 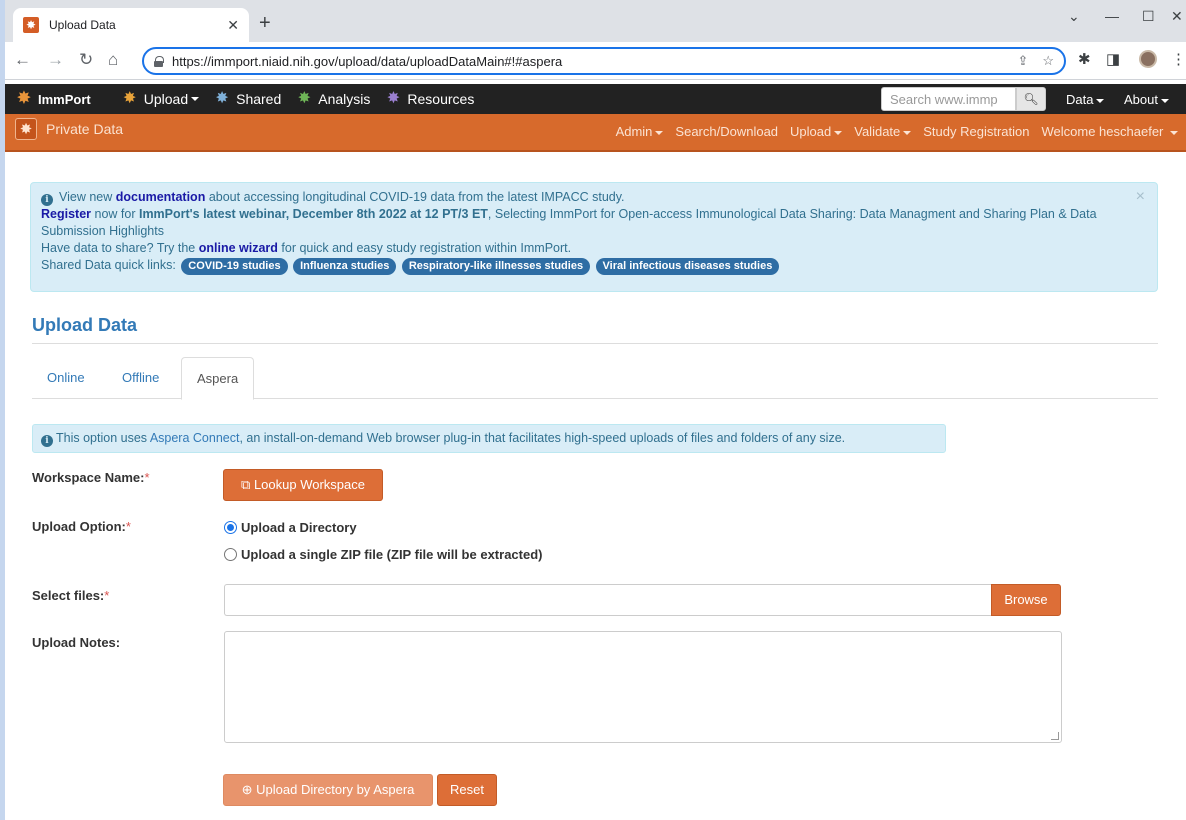 What do you see at coordinates (1074, 16) in the screenshot?
I see `tab-search-chevron-icon: ⌄` at bounding box center [1074, 16].